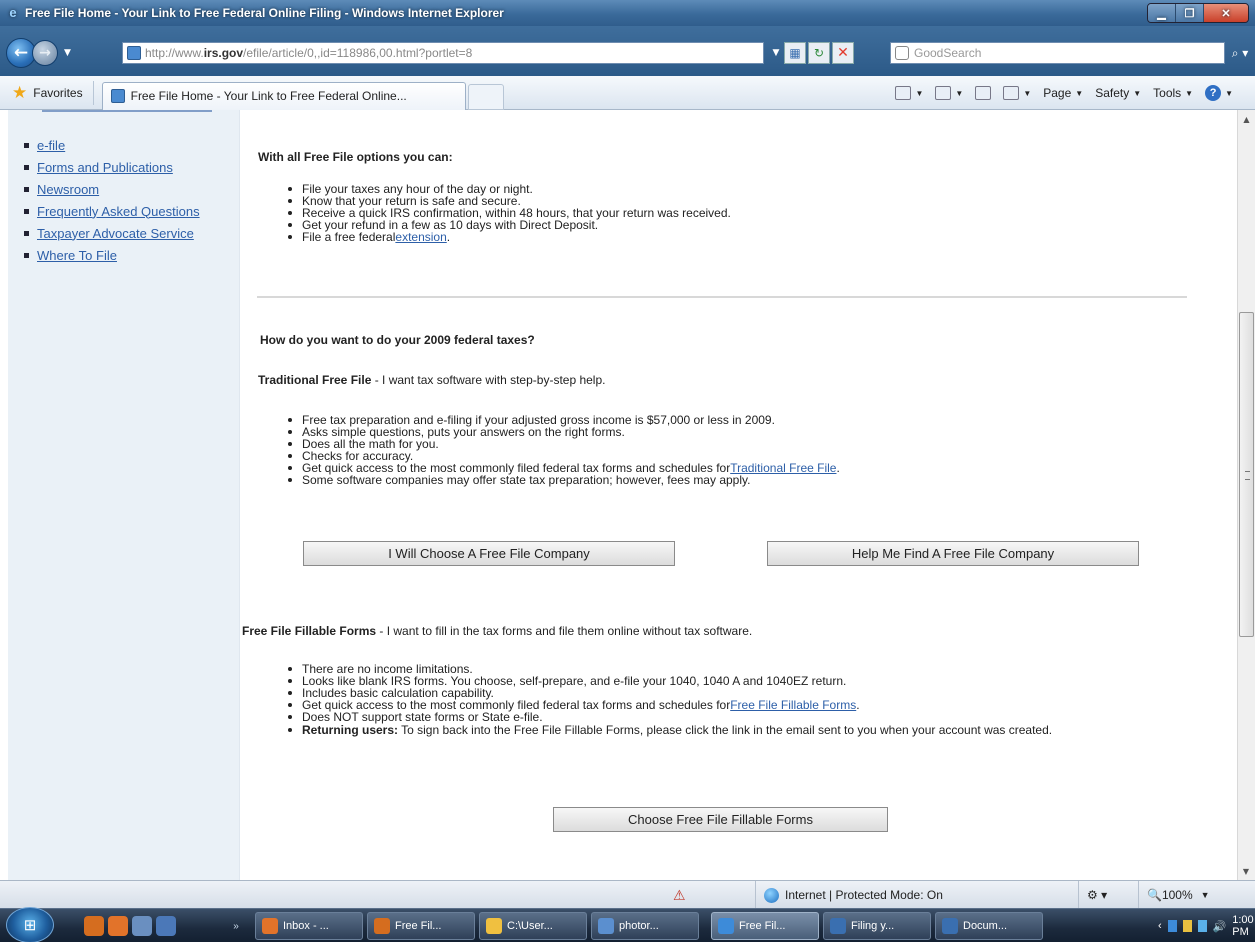 This screenshot has width=1255, height=942. Describe the element at coordinates (489, 553) in the screenshot. I see `choose-company-button: I Will Choose A Free File Company` at that location.